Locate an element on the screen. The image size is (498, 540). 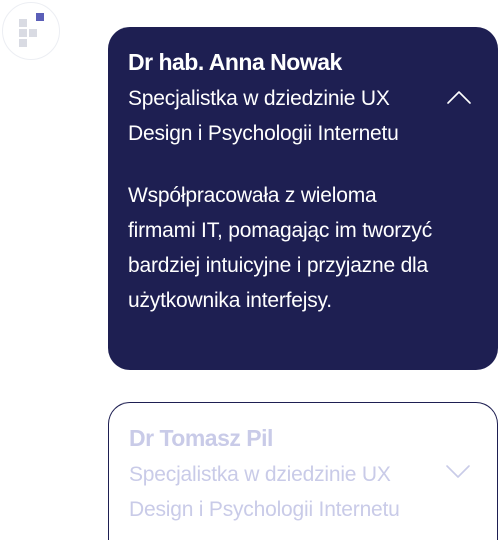
chevron-up-icon is located at coordinates (459, 97).